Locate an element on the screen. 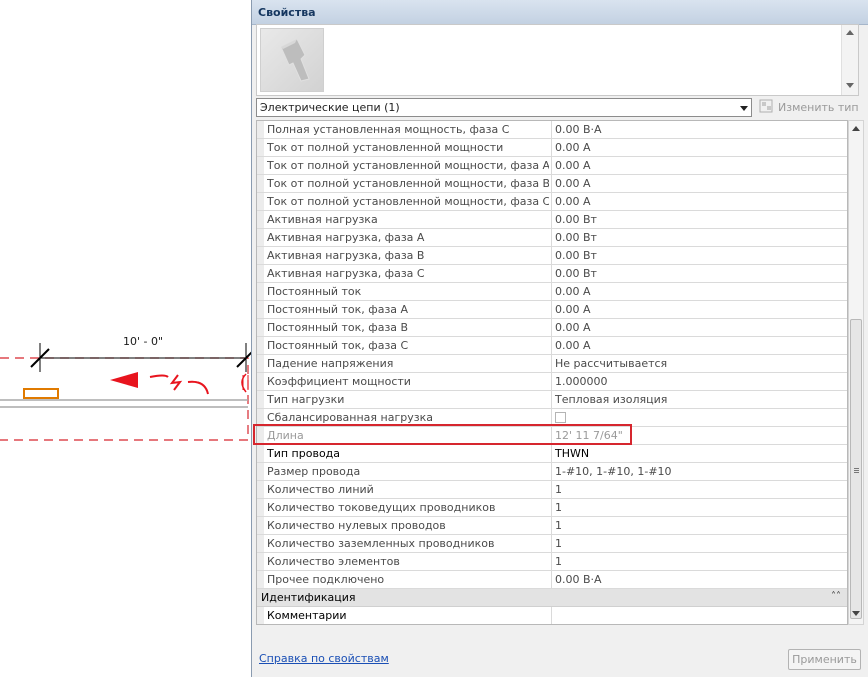  apply-button: Применить is located at coordinates (824, 659).